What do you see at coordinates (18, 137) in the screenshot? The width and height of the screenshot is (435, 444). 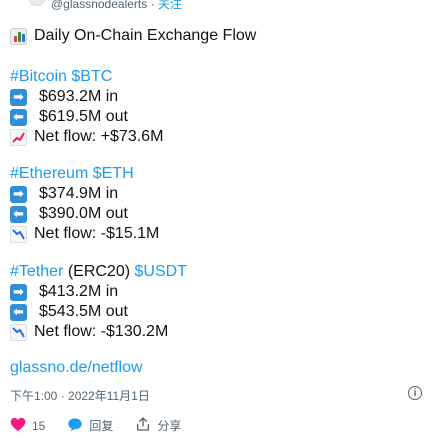 I see `chart-increasing-icon` at bounding box center [18, 137].